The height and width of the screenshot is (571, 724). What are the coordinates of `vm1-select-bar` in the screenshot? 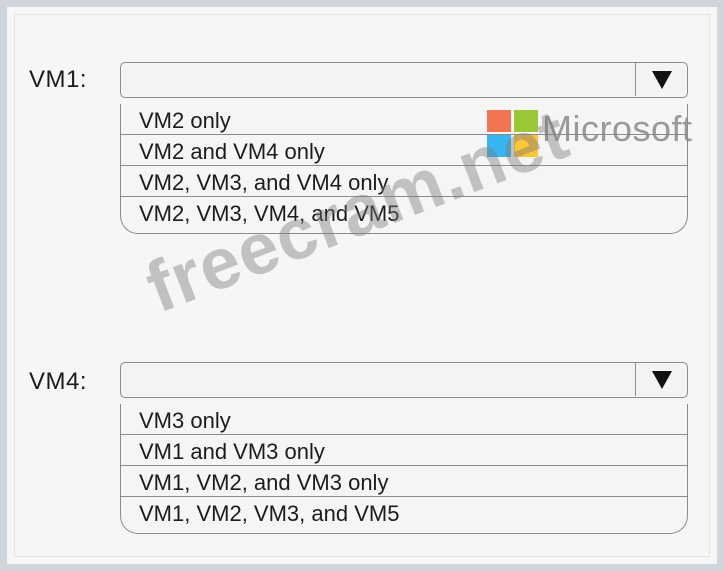 It's located at (404, 80).